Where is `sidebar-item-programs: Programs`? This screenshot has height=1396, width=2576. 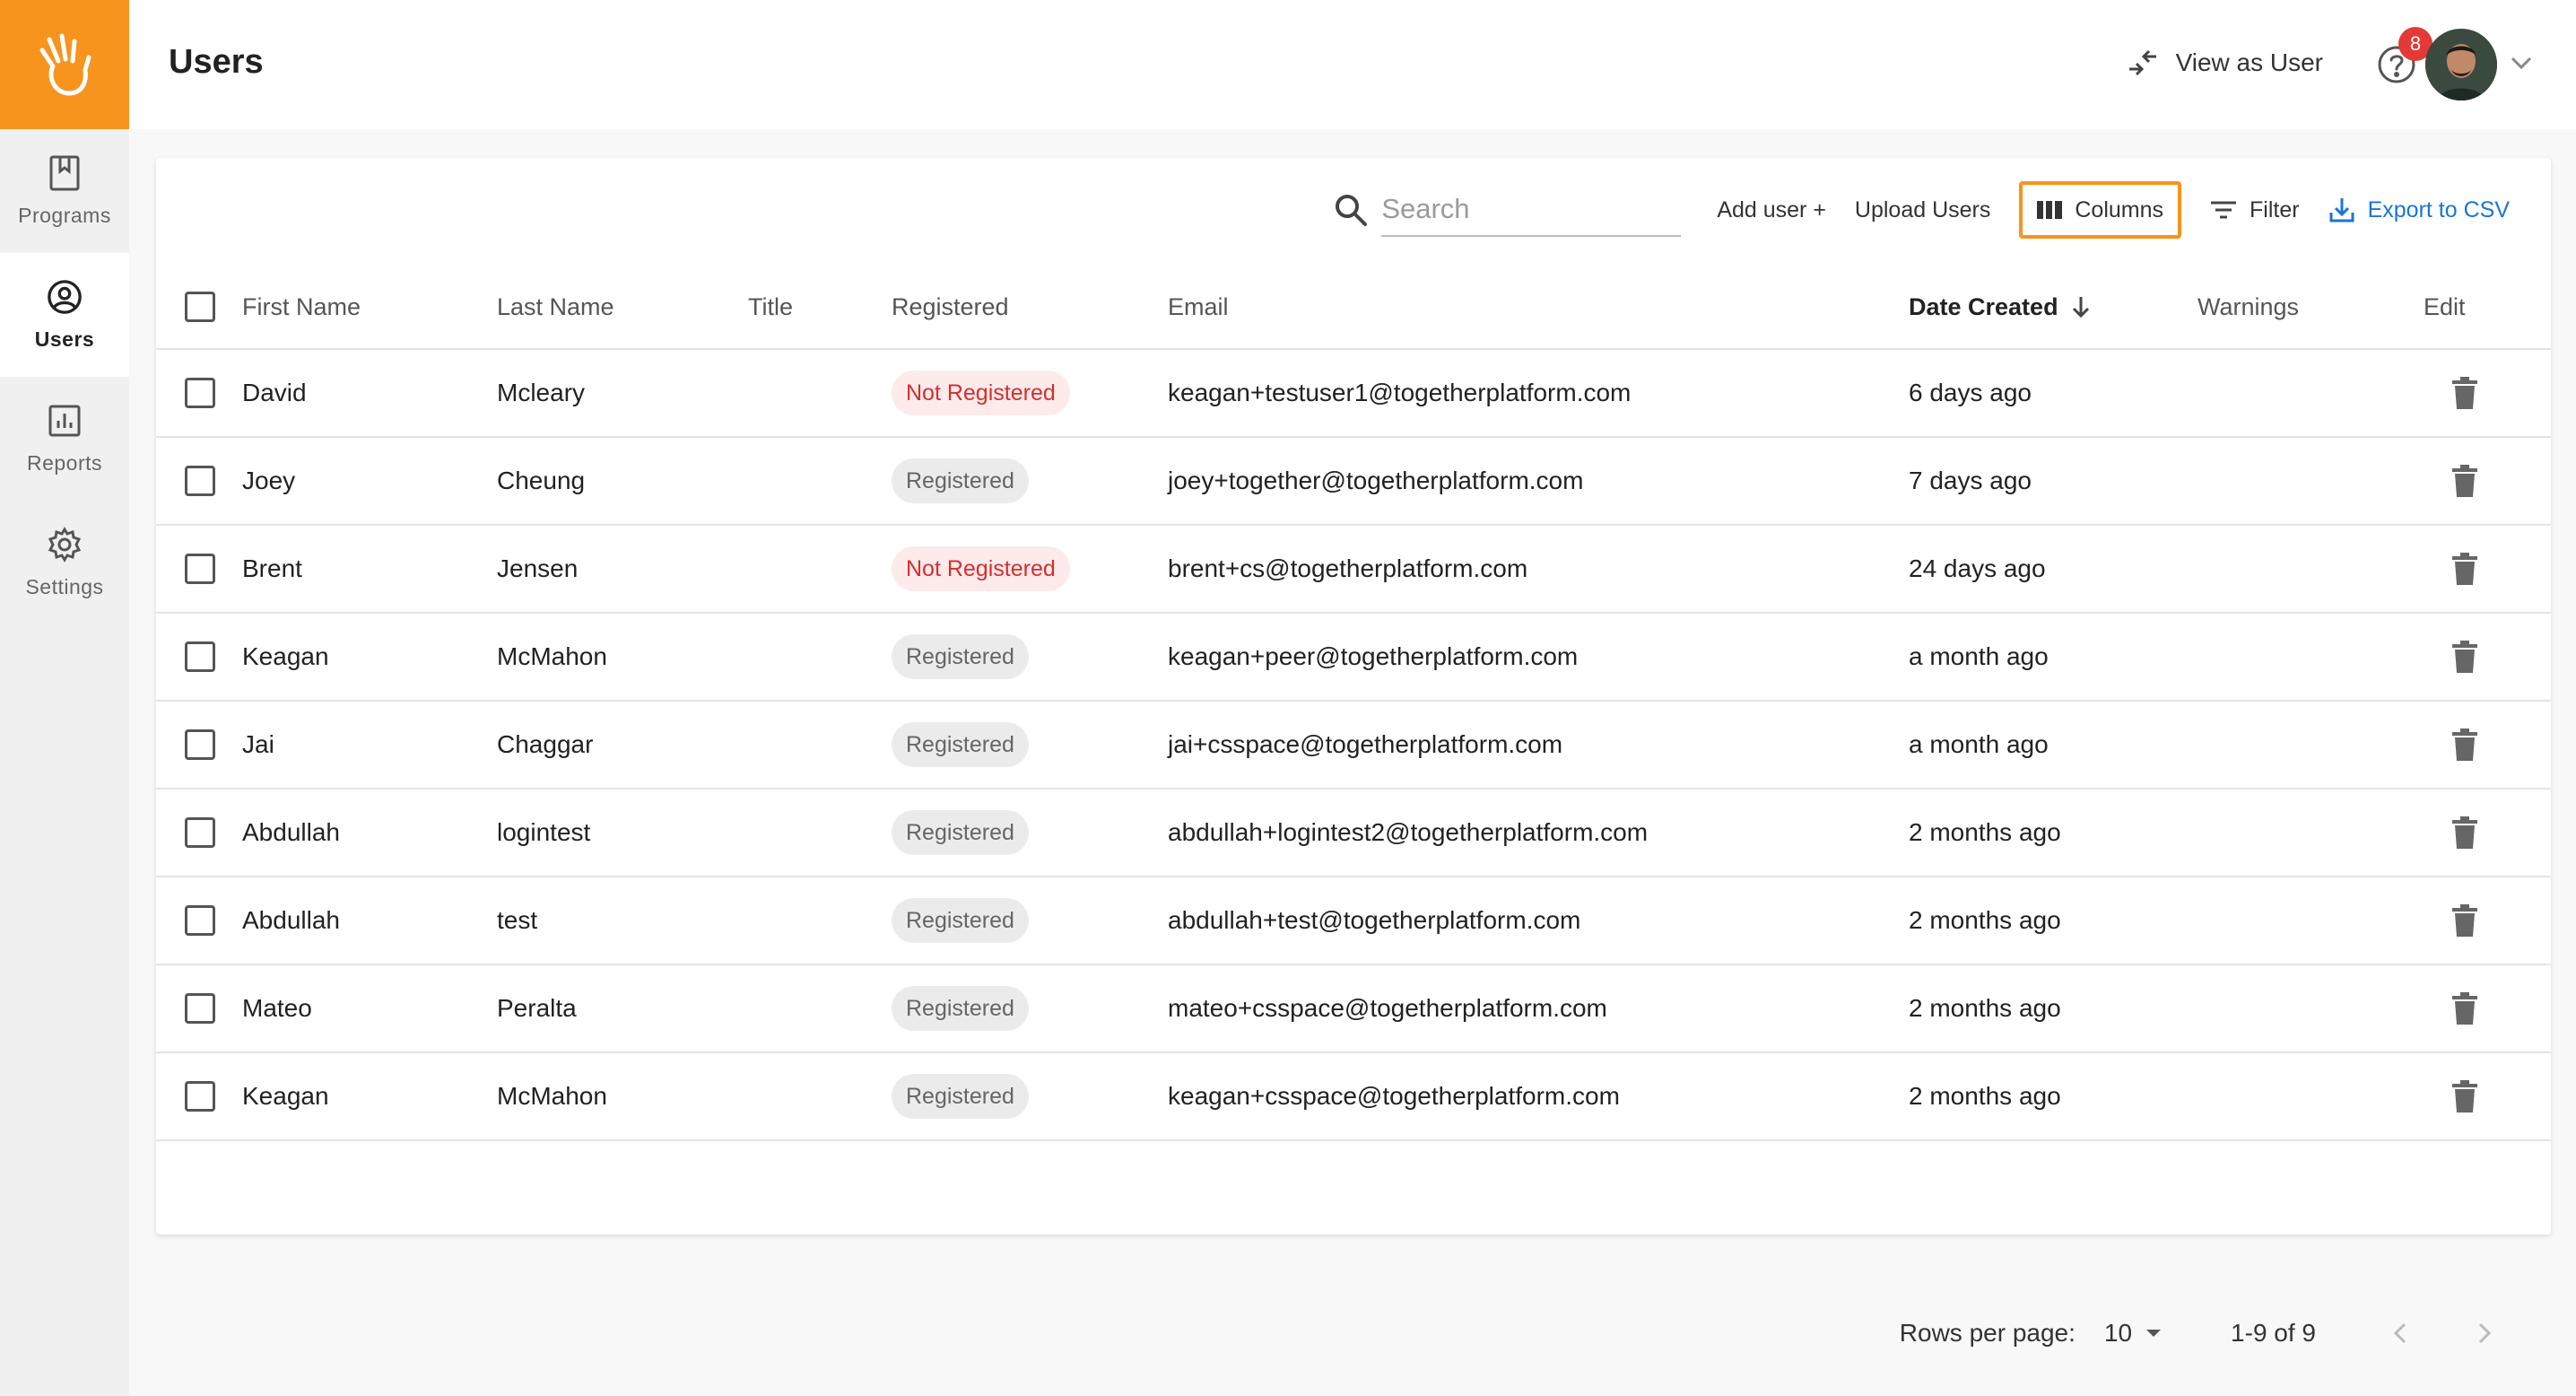
sidebar-item-programs: Programs is located at coordinates (64, 191).